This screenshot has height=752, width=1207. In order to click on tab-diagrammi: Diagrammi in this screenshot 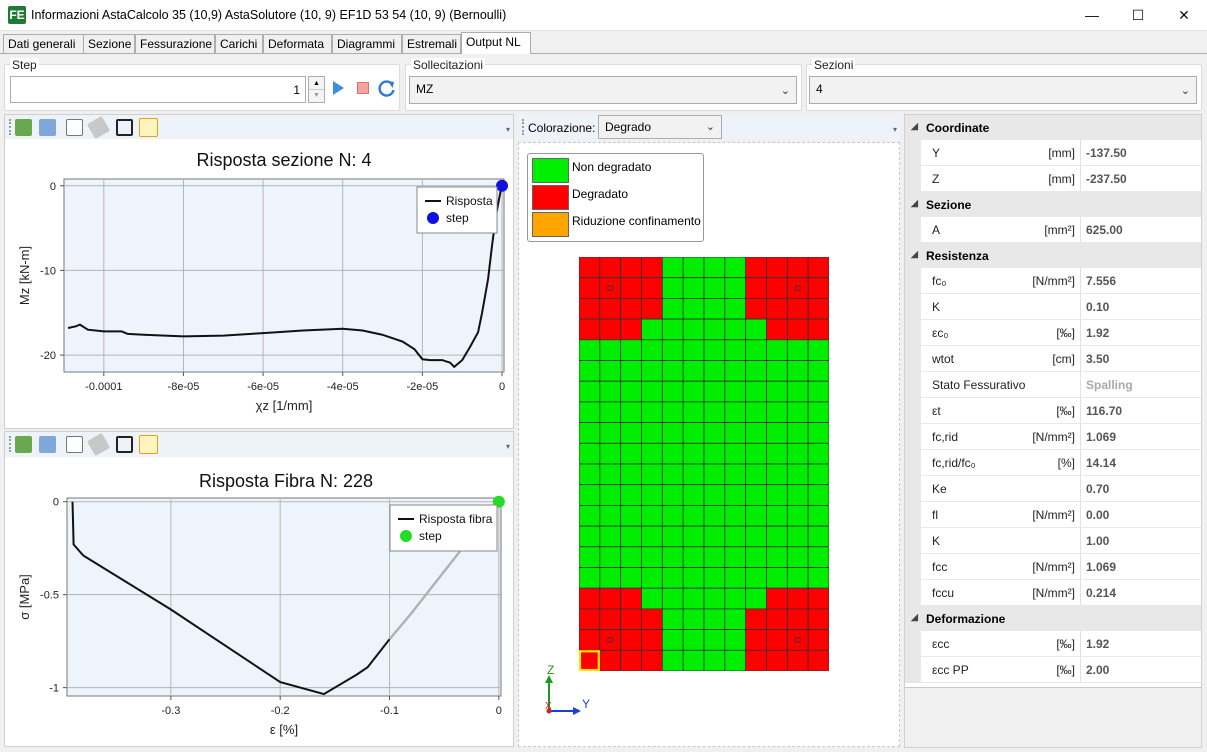, I will do `click(367, 43)`.